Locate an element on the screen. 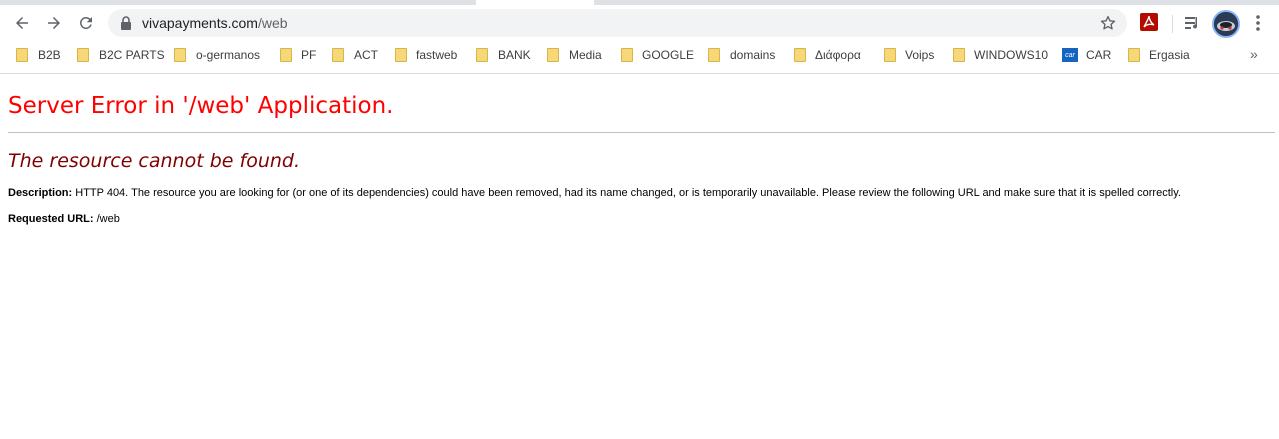 The image size is (1279, 439). url-path: /web is located at coordinates (272, 23).